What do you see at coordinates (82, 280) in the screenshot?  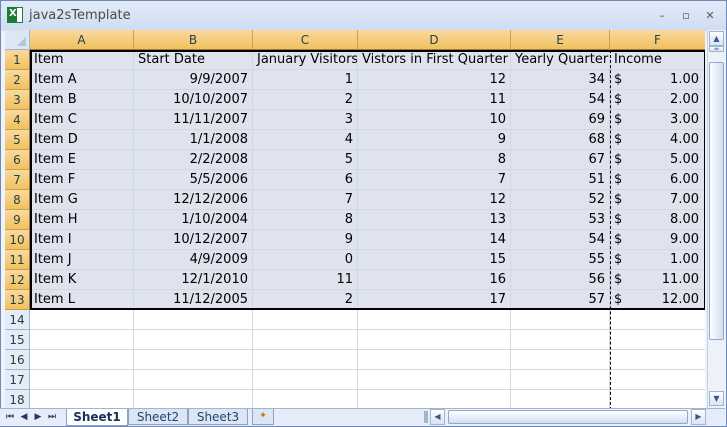 I see `cell-item: Item K` at bounding box center [82, 280].